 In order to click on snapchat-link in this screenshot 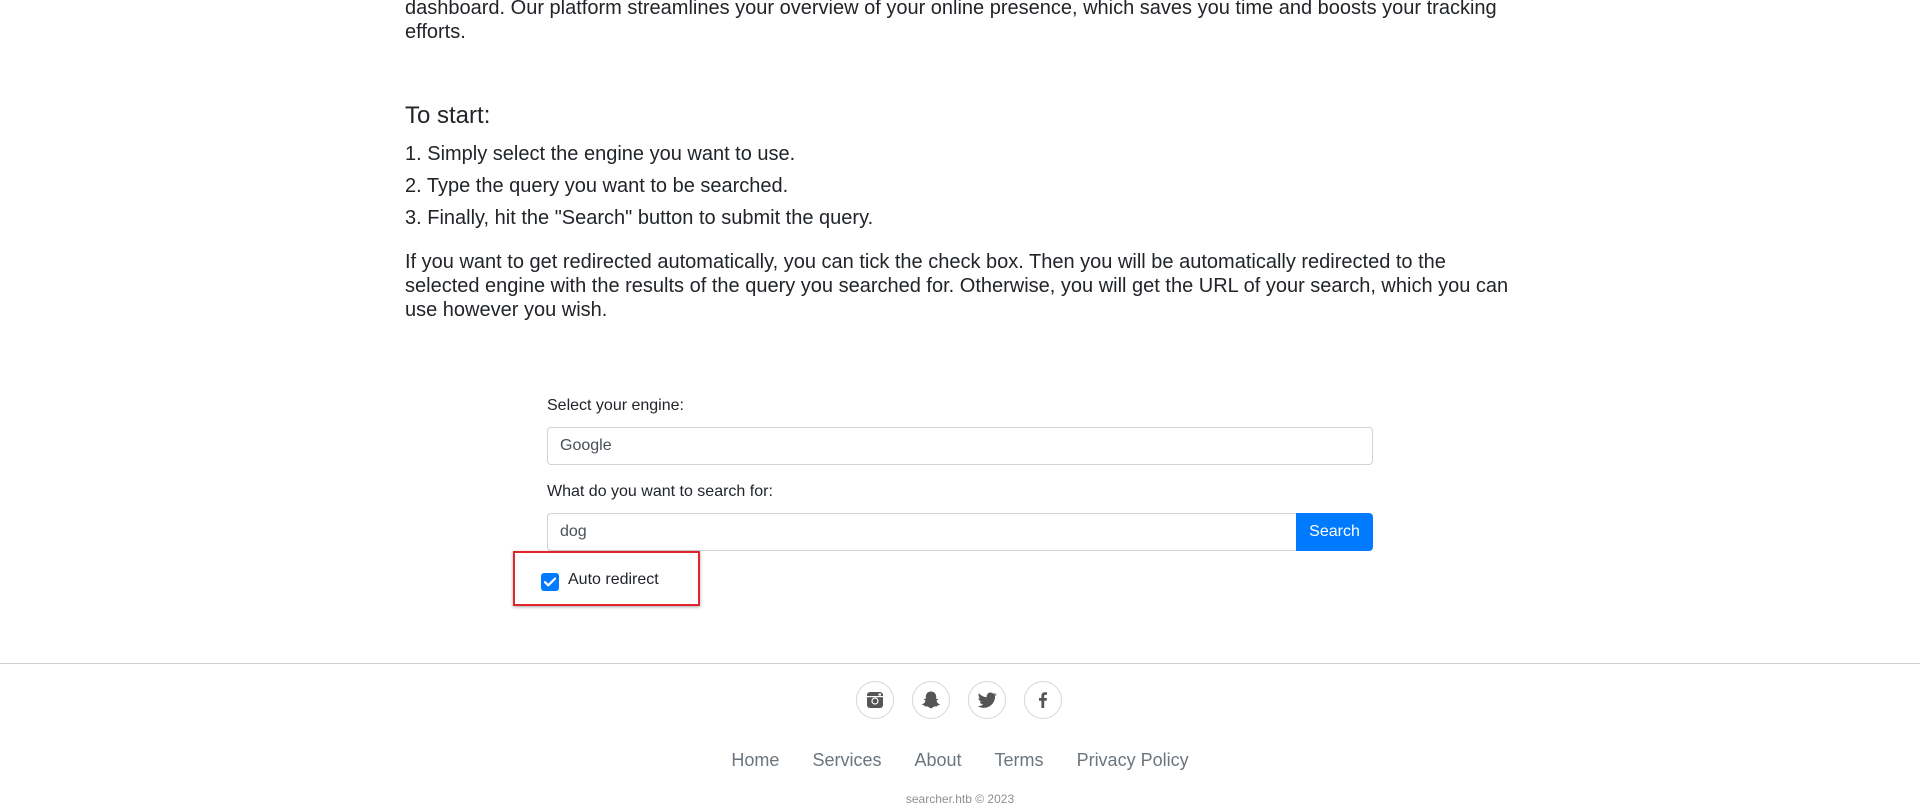, I will do `click(931, 700)`.